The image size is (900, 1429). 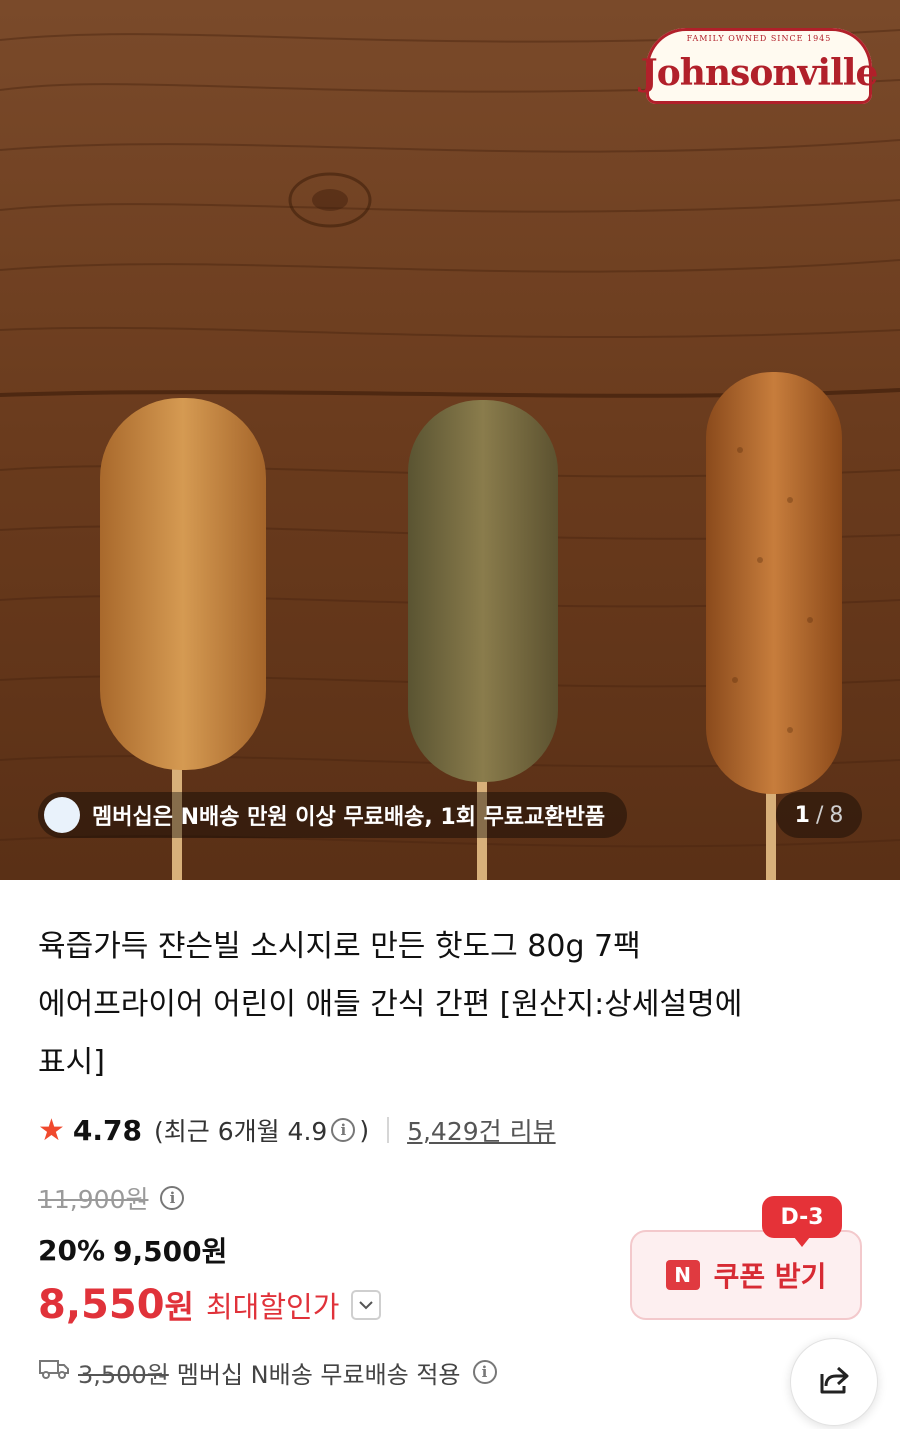 I want to click on chevron-down-icon, so click(x=366, y=1305).